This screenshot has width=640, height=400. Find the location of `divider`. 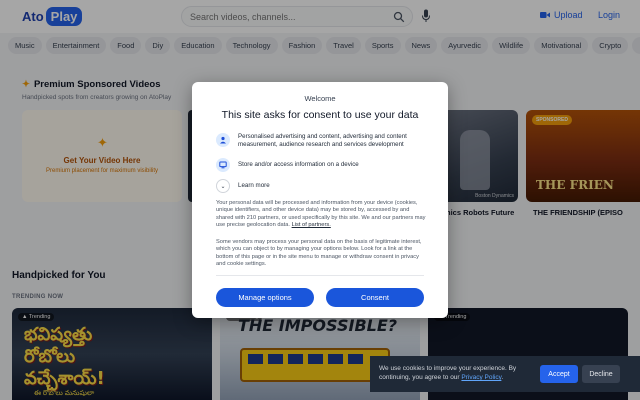

divider is located at coordinates (320, 275).